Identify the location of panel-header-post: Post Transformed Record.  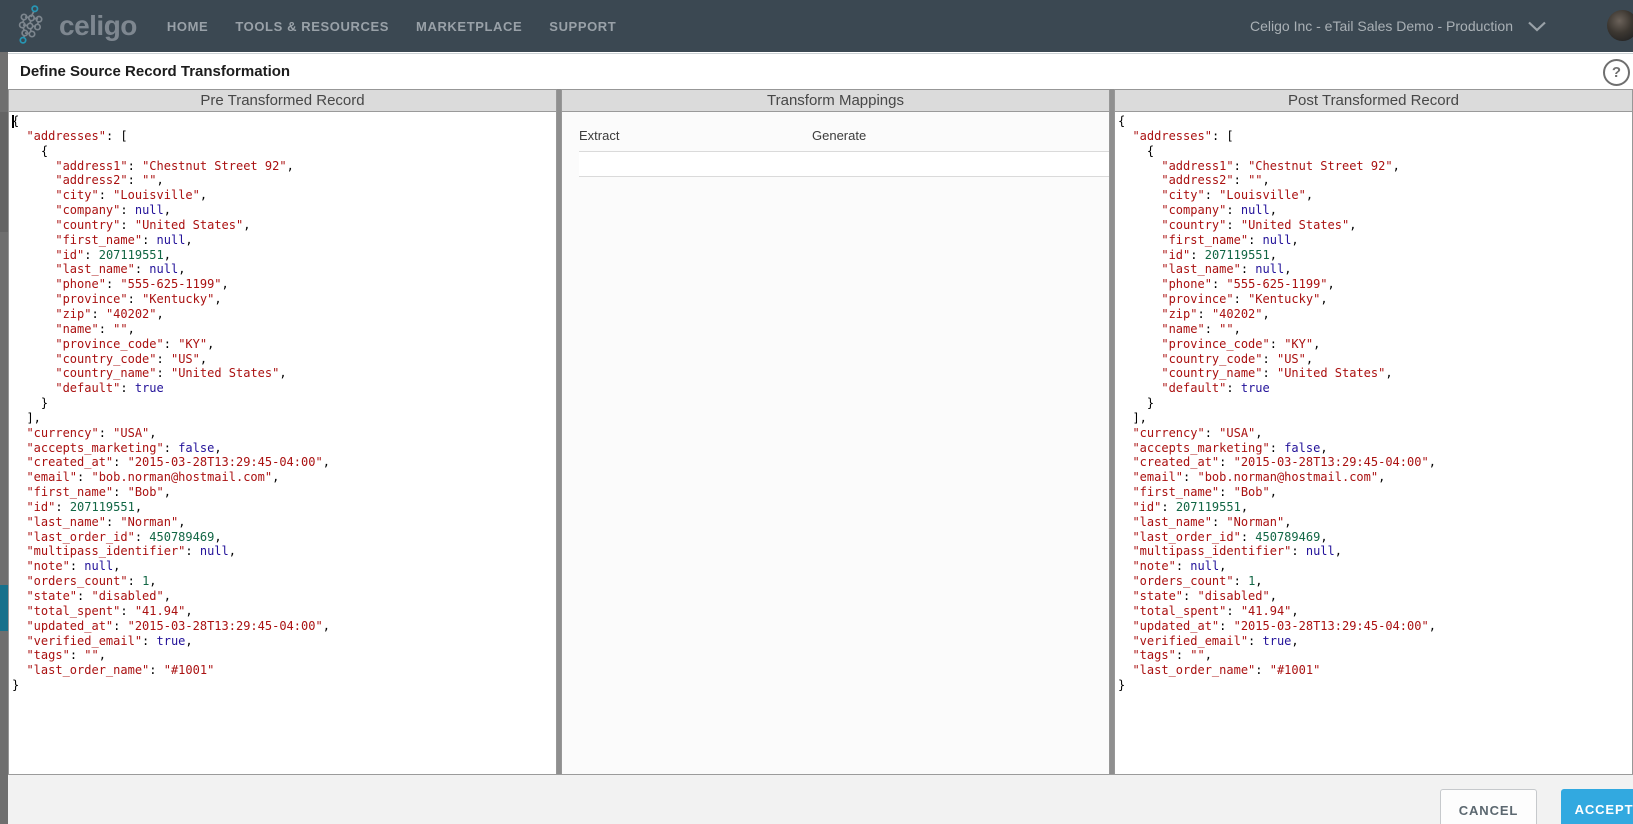
(1373, 101).